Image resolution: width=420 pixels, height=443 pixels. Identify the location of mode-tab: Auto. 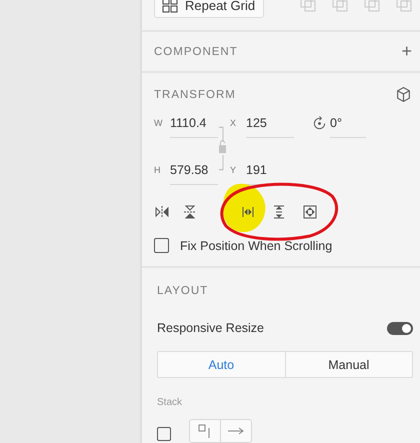
(221, 364).